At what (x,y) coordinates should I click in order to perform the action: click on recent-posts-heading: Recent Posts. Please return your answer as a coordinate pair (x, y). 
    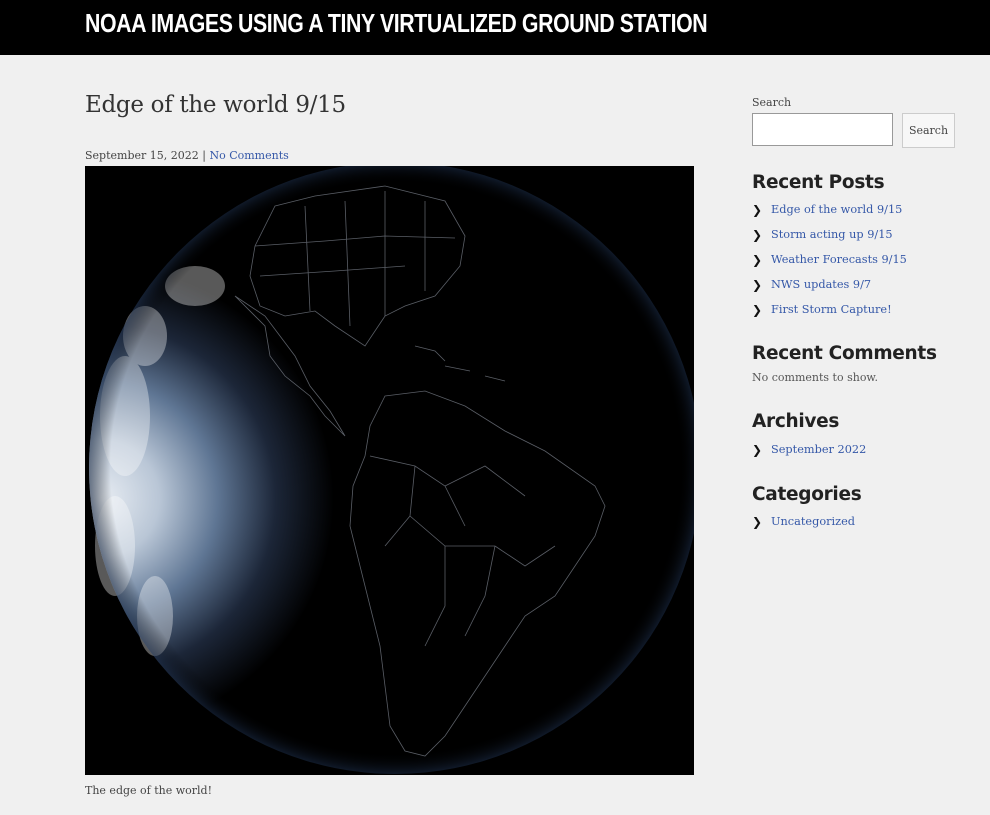
    Looking at the image, I should click on (818, 182).